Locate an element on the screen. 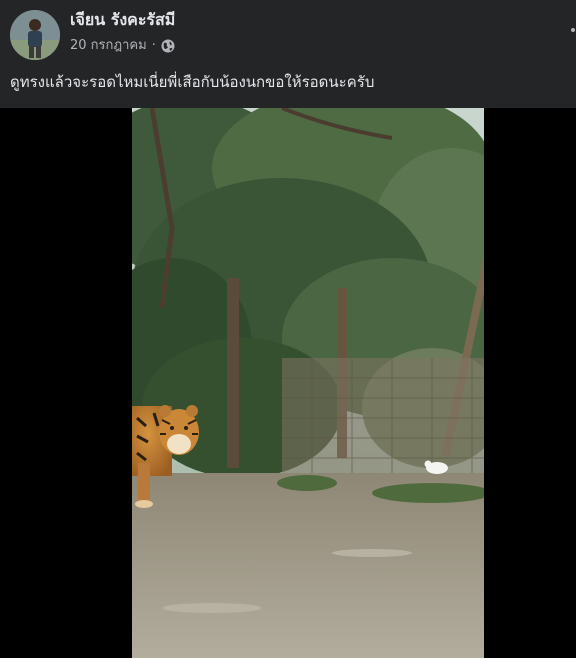 Image resolution: width=576 pixels, height=658 pixels. author-avatar is located at coordinates (35, 35).